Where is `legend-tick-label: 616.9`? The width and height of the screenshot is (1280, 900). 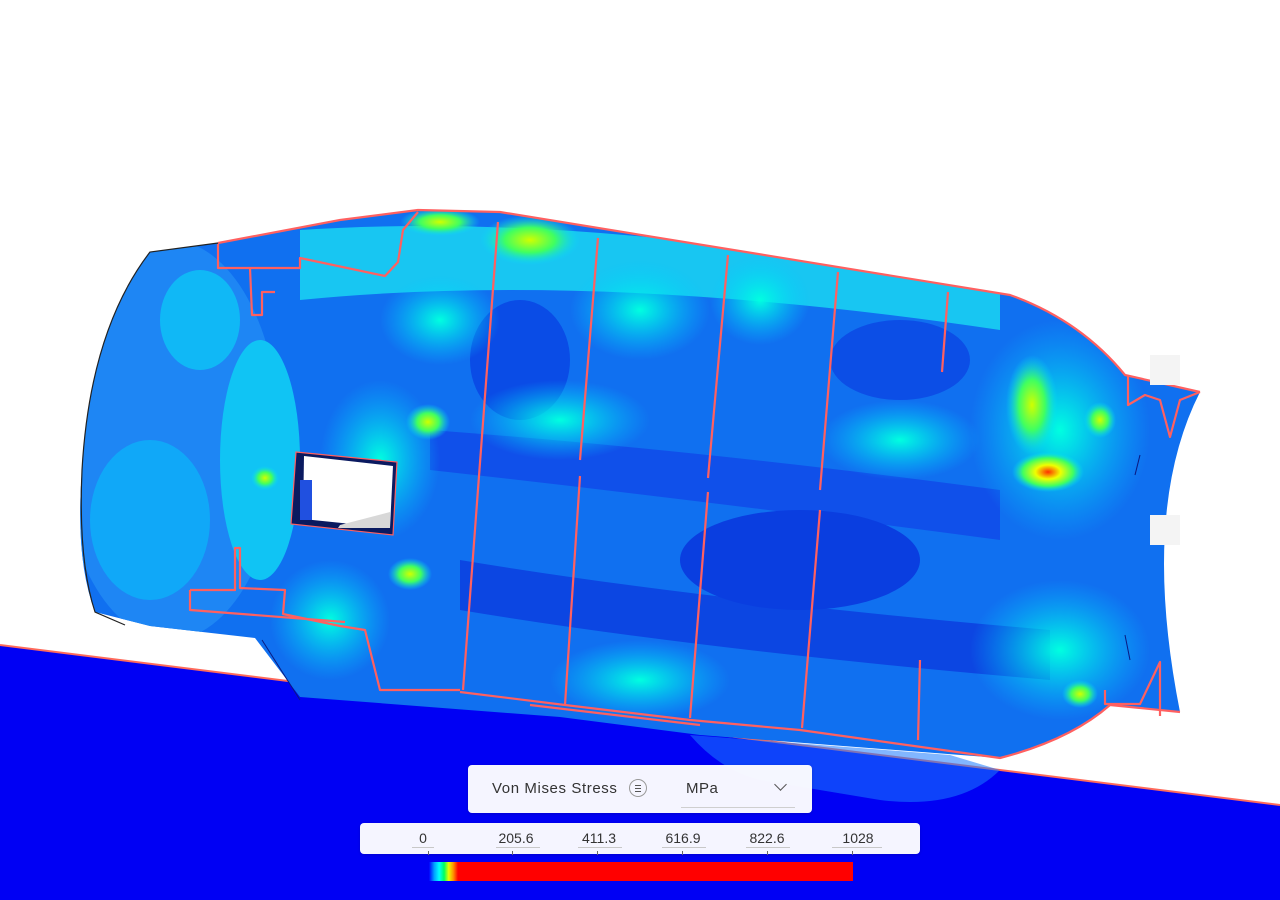 legend-tick-label: 616.9 is located at coordinates (683, 838).